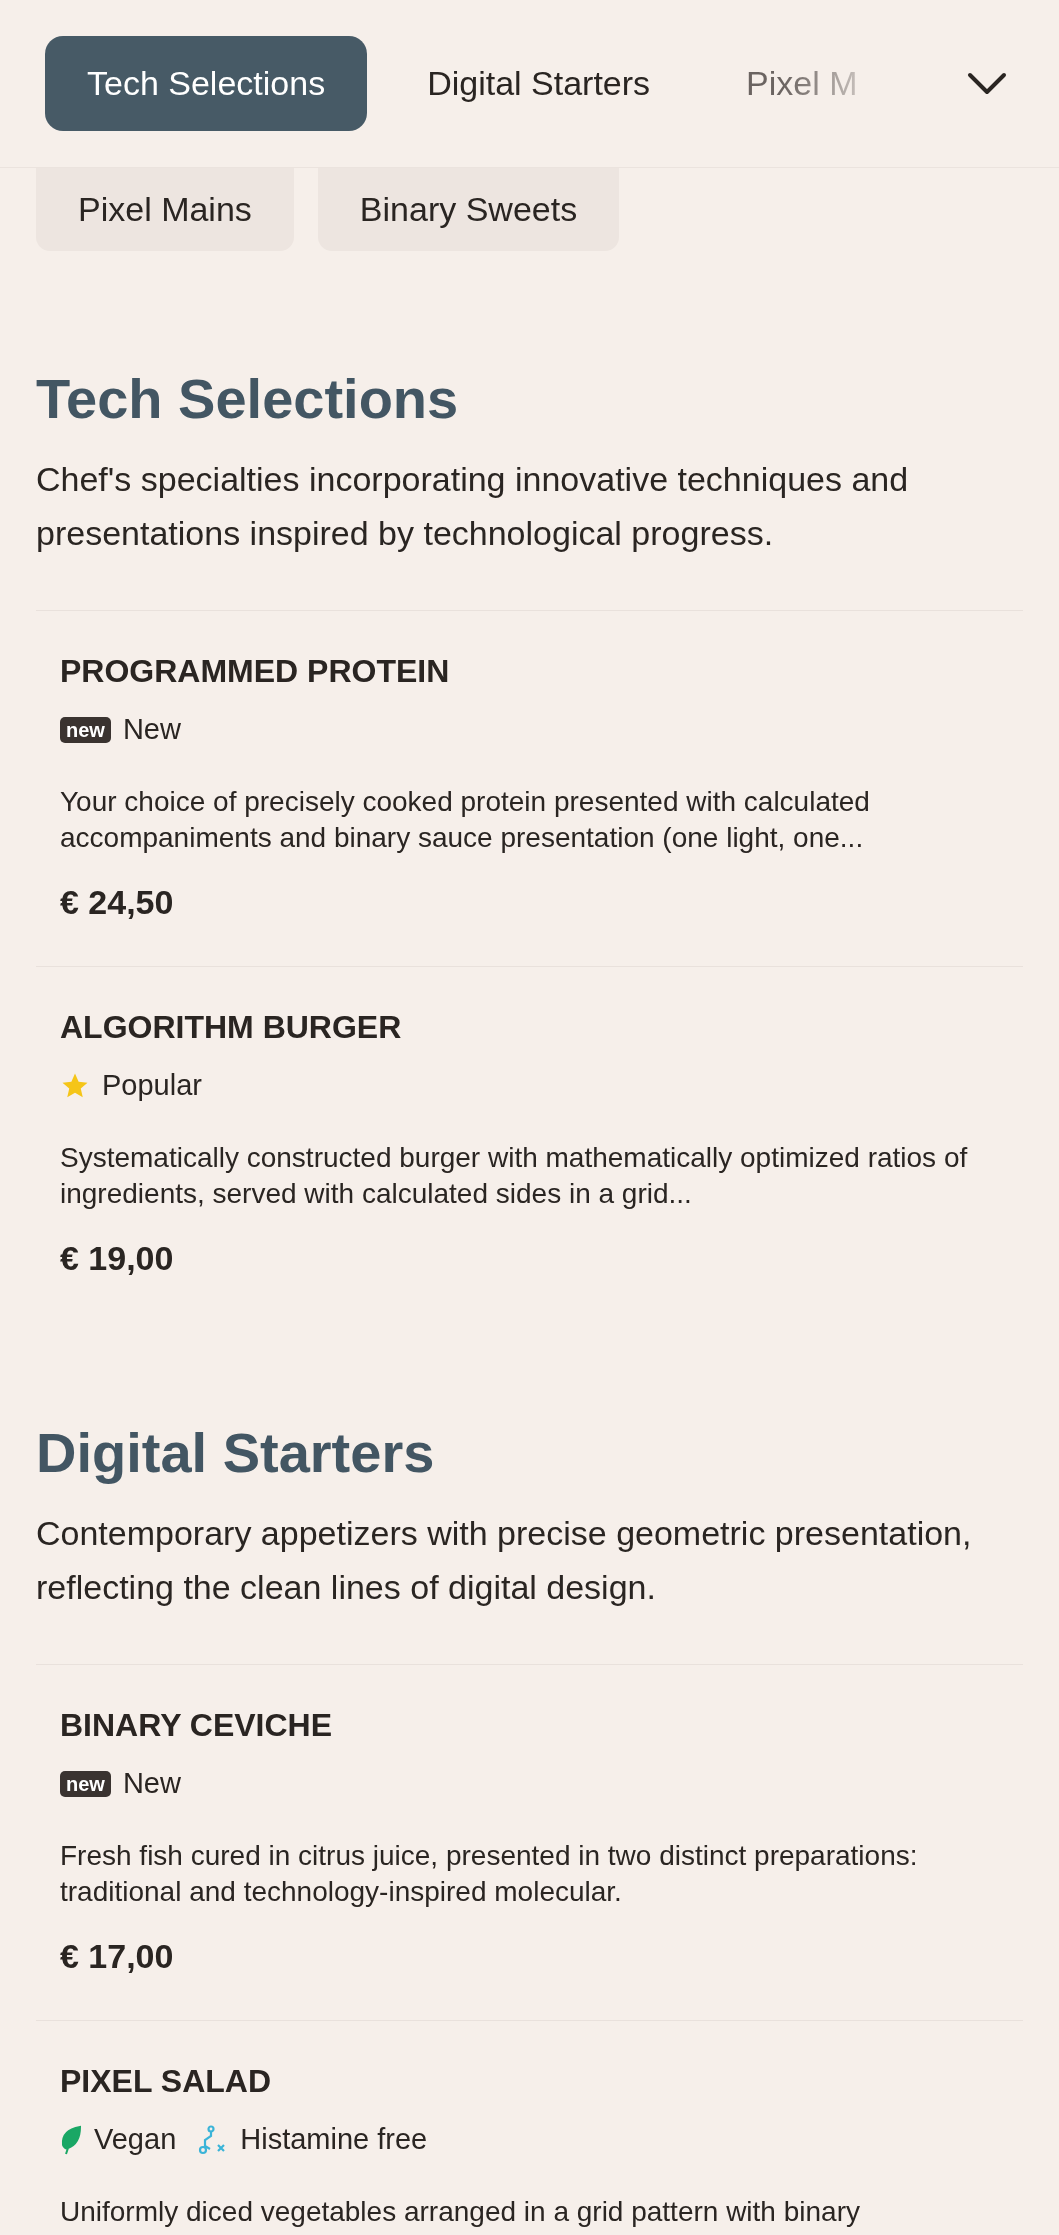 This screenshot has height=2235, width=1059. I want to click on dish-name: PIXEL SALAD, so click(166, 2081).